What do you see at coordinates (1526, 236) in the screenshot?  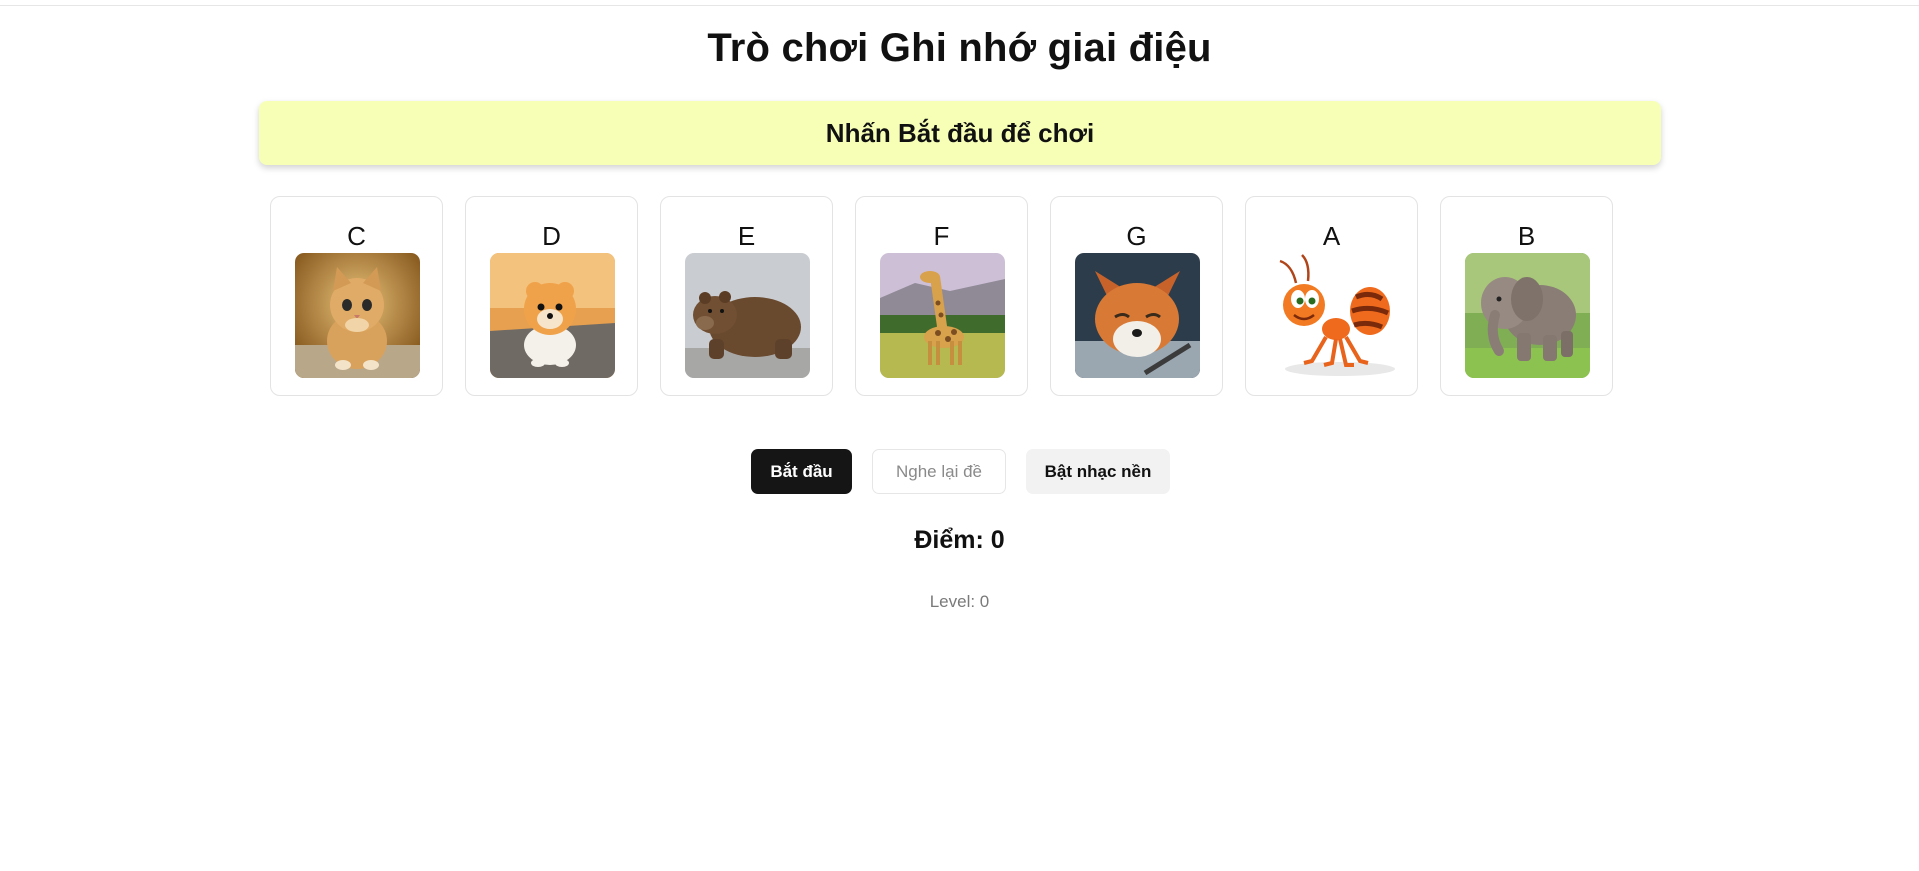 I see `note-label: B` at bounding box center [1526, 236].